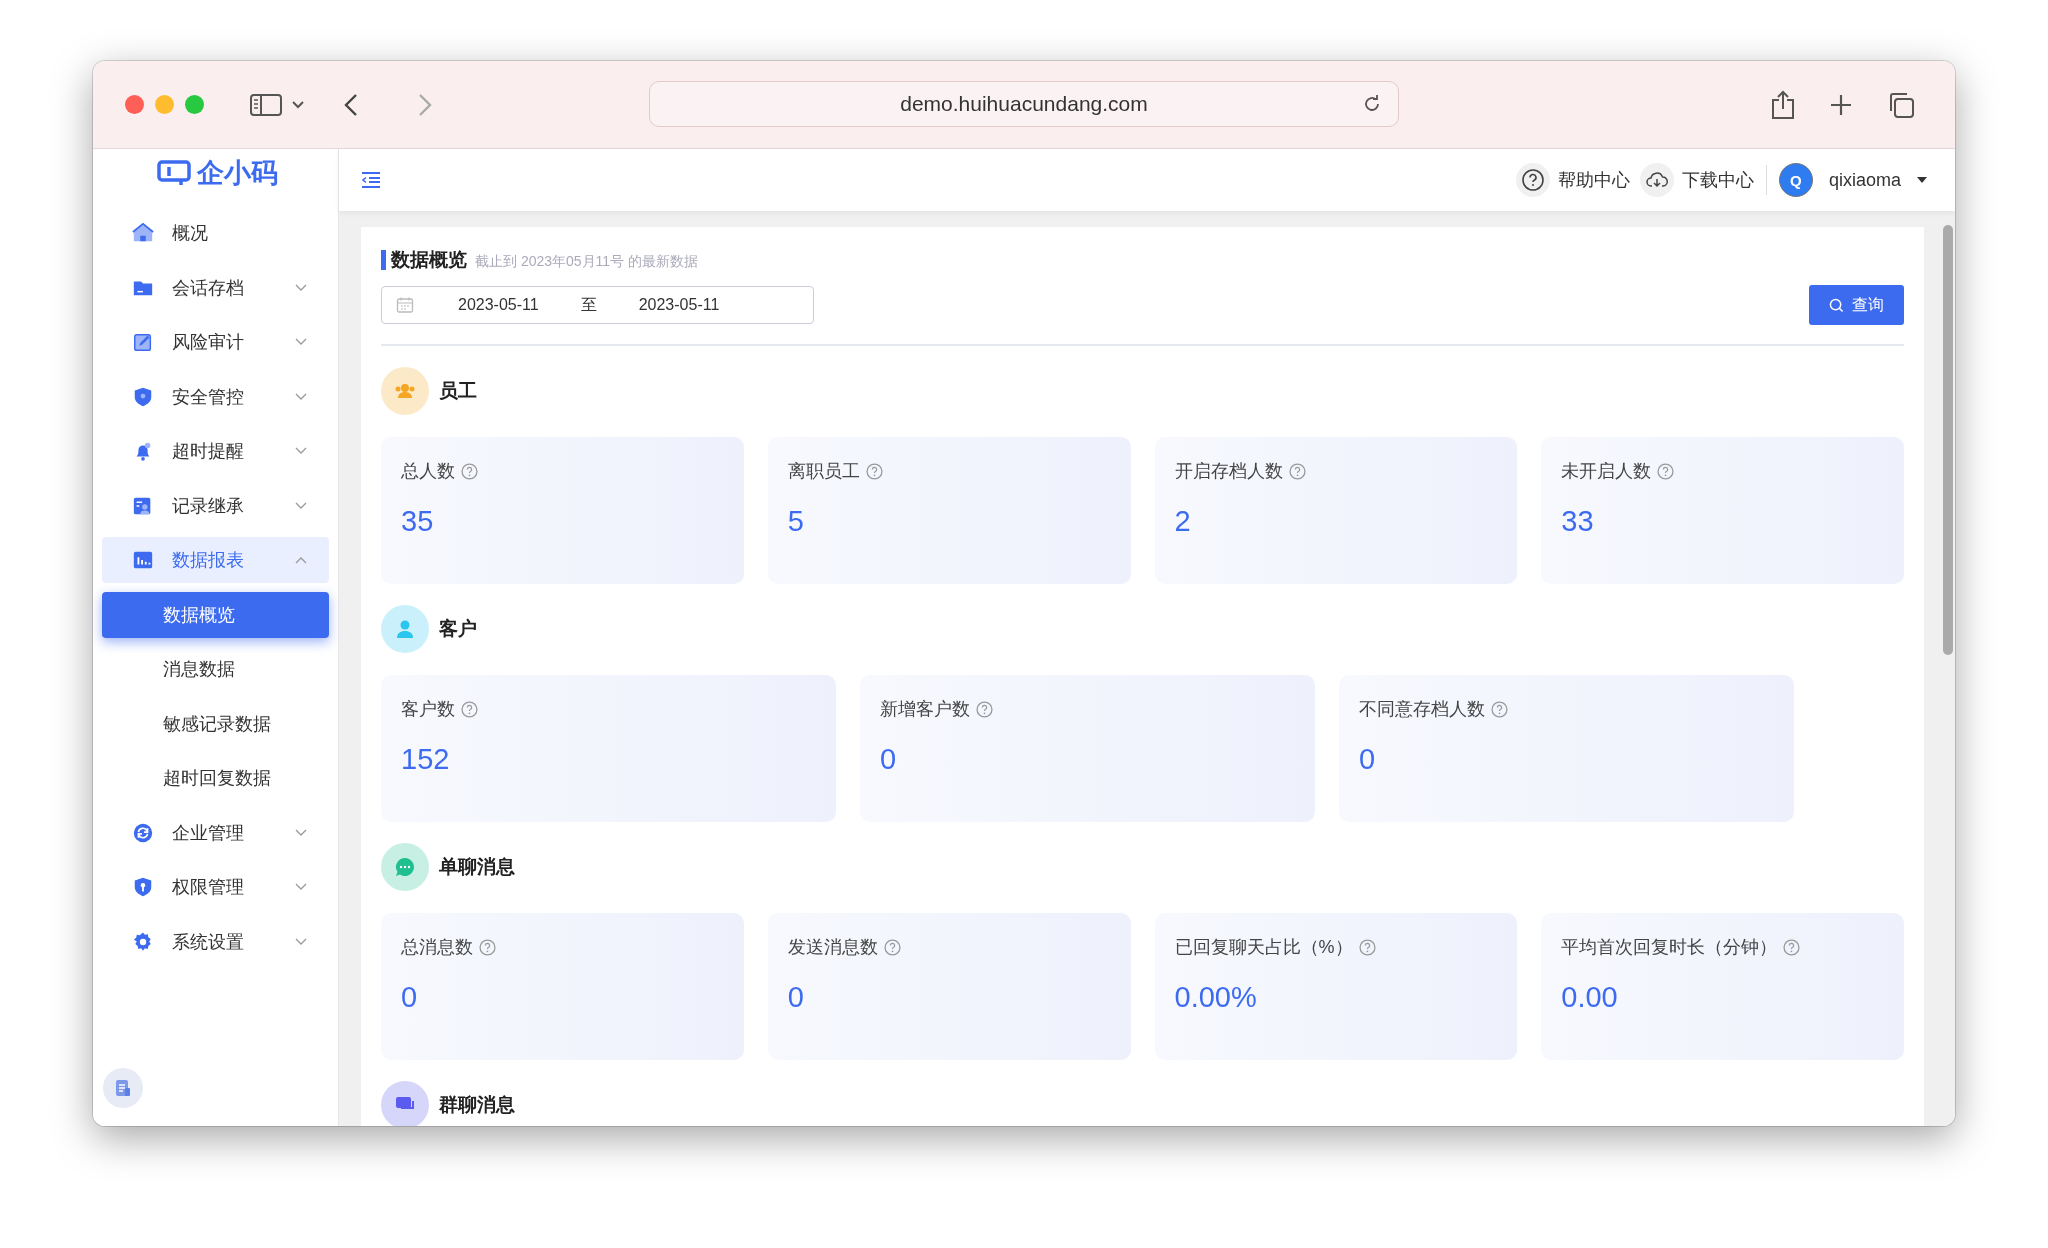 The height and width of the screenshot is (1248, 2048). I want to click on reload-icon, so click(1372, 104).